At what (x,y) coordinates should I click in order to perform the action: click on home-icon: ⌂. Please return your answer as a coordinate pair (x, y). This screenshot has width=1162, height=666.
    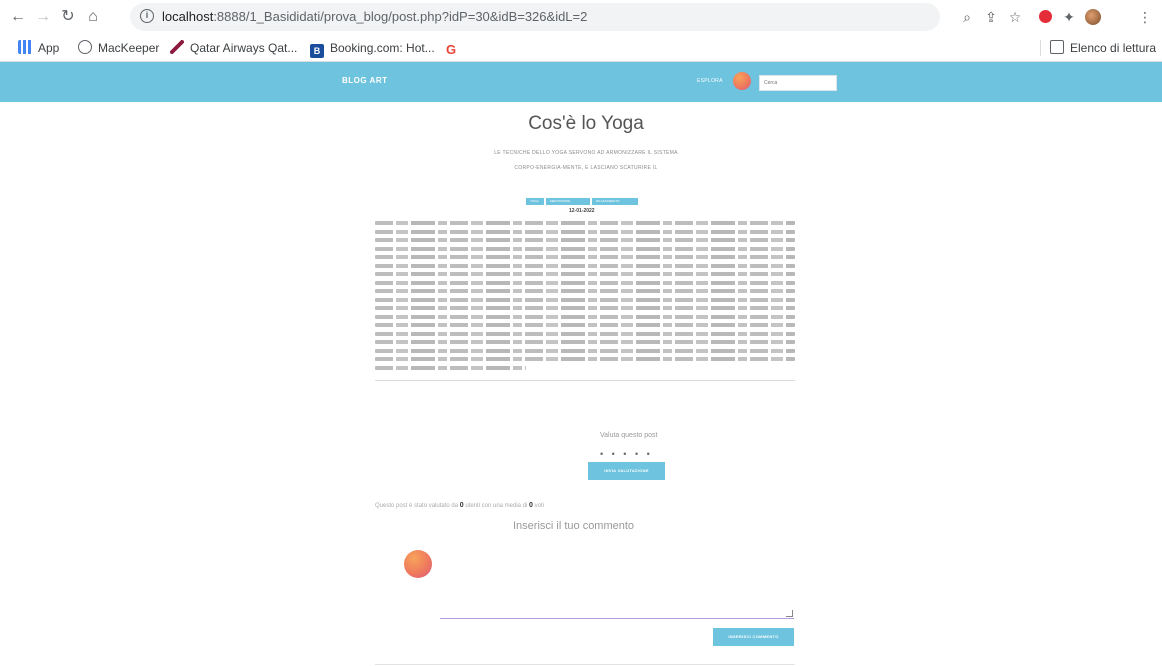
    Looking at the image, I should click on (93, 17).